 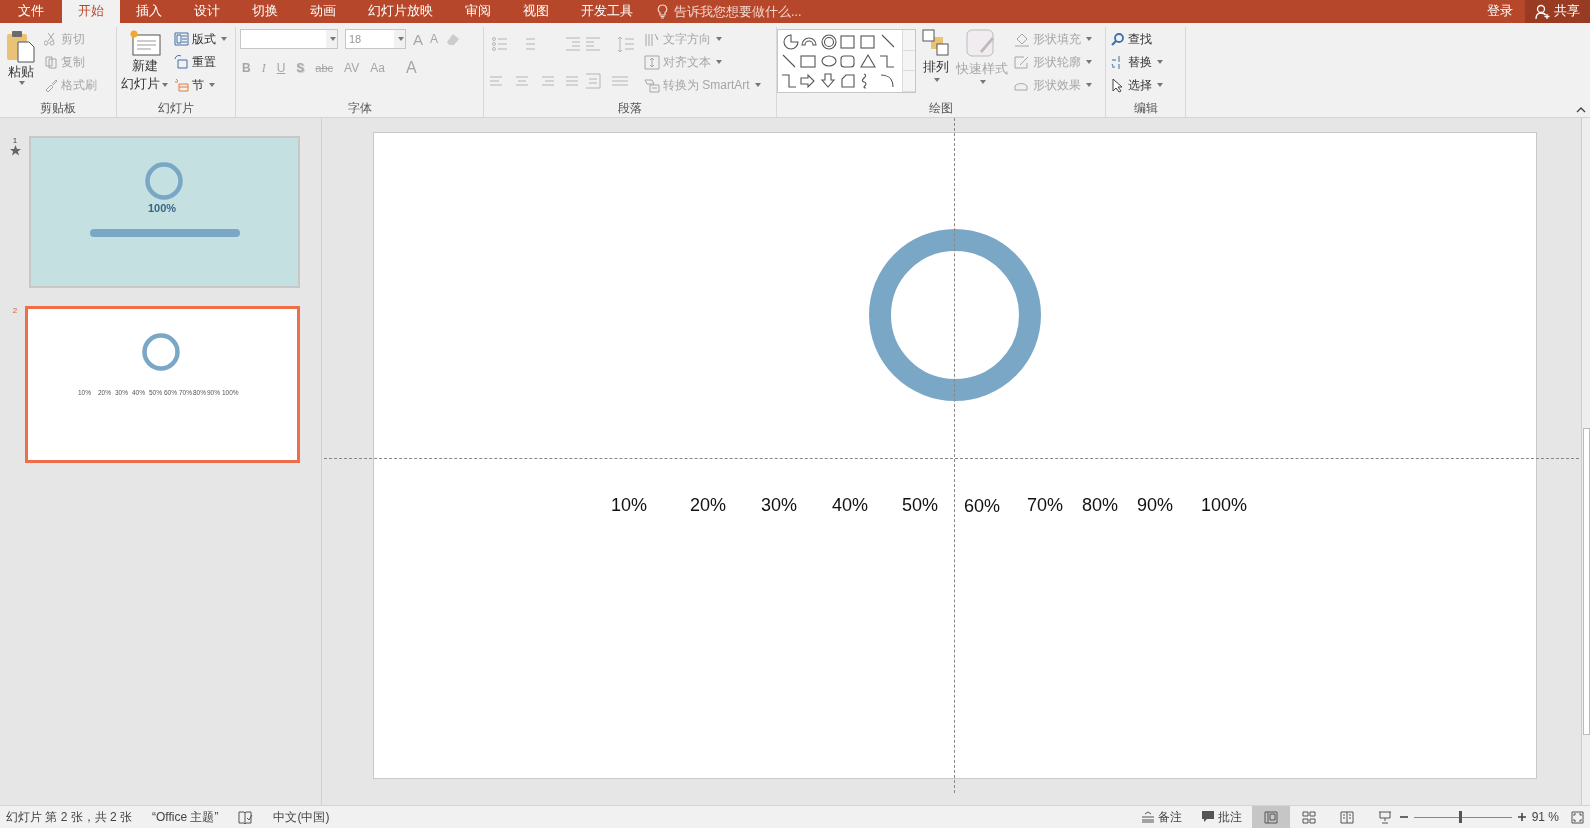 What do you see at coordinates (453, 39) in the screenshot?
I see `eraser-icon` at bounding box center [453, 39].